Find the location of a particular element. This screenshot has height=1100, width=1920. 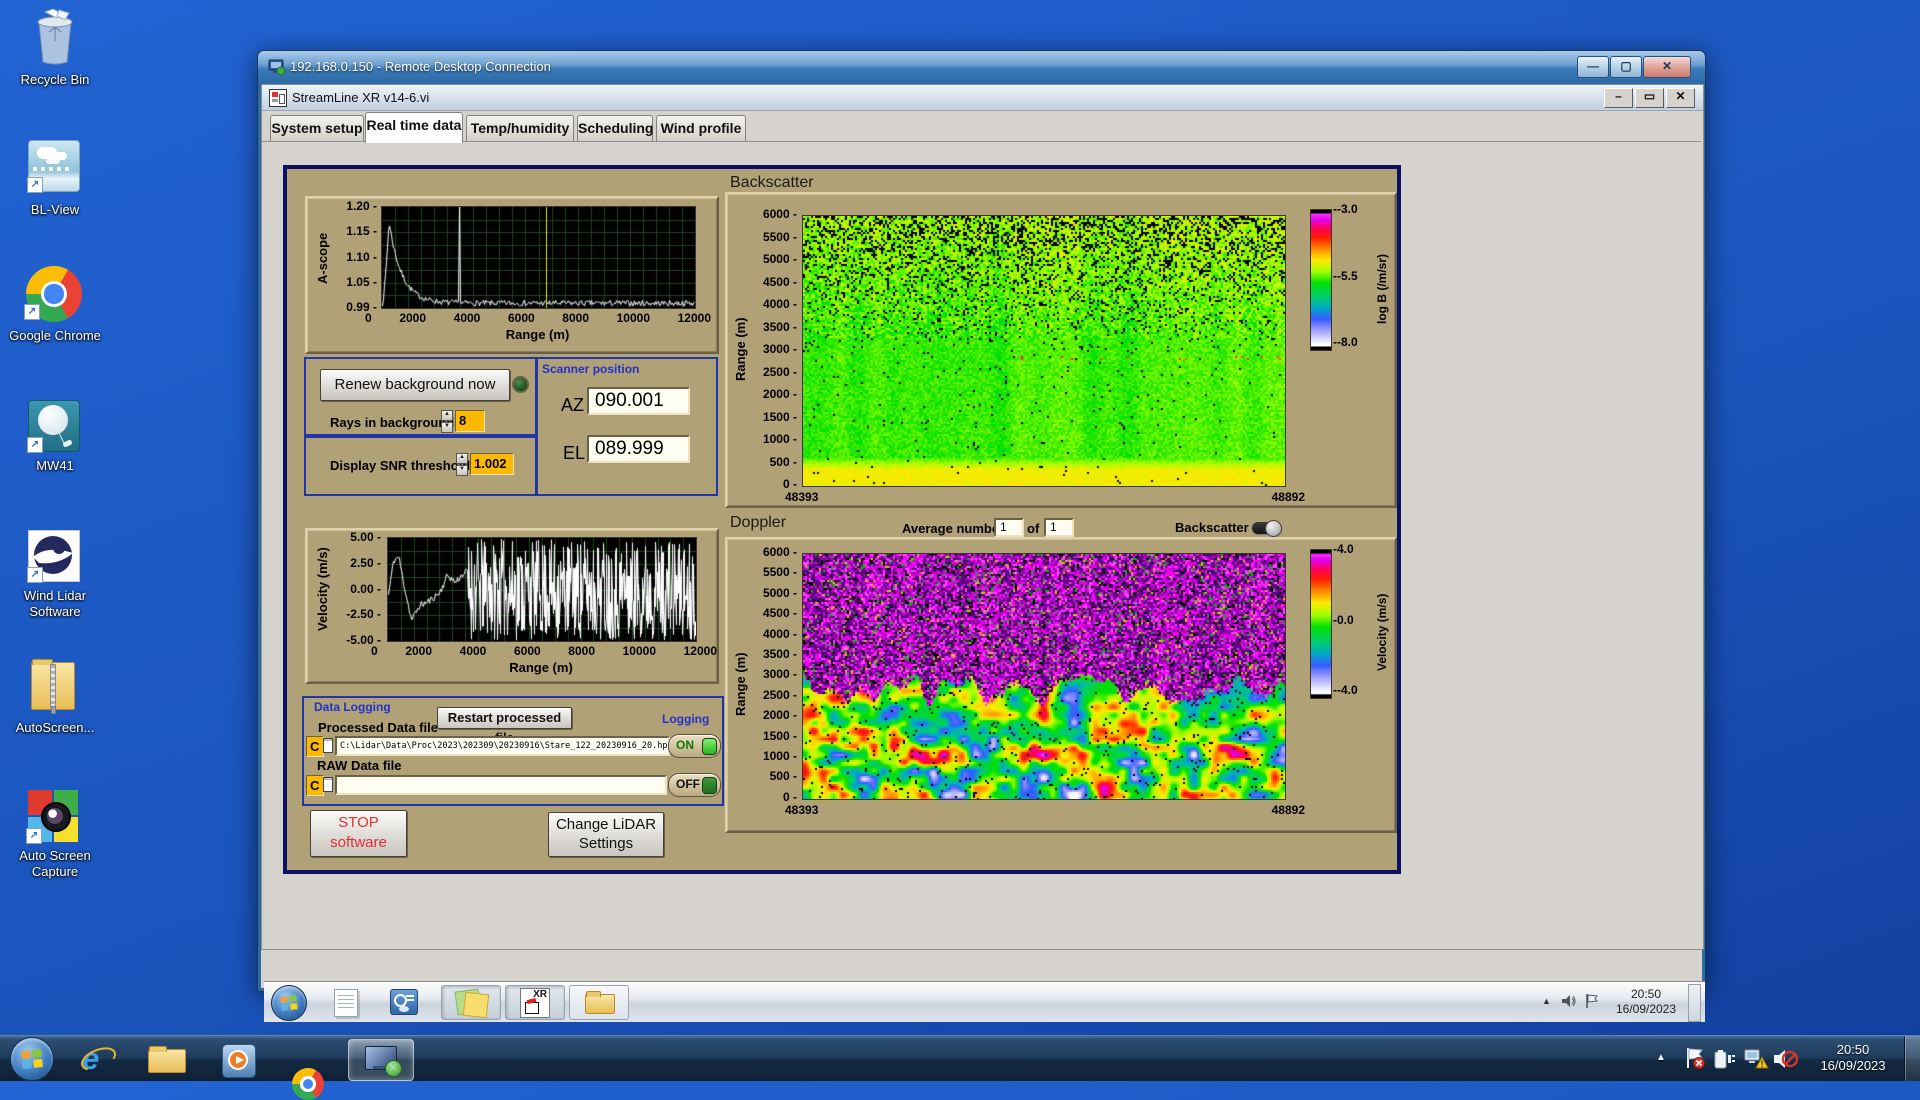

doppler-title: Doppler is located at coordinates (758, 522).